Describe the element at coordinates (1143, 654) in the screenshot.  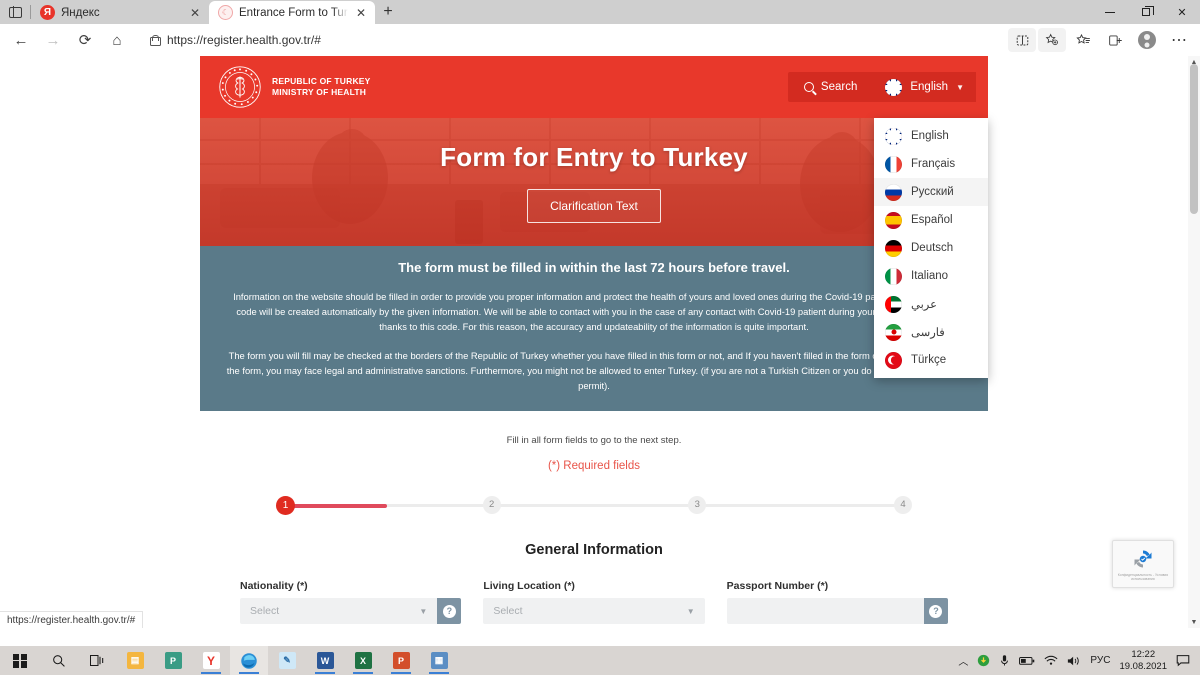
I see `clock-time: 12:22` at that location.